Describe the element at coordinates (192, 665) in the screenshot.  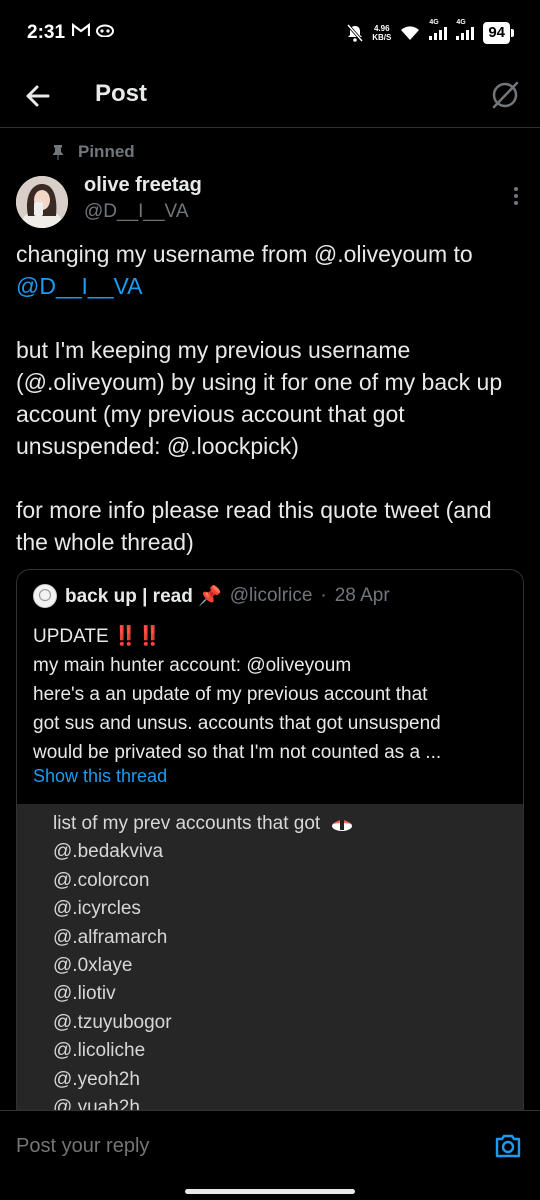
I see `quote-line: my main hunter account: @oliveyoum` at that location.